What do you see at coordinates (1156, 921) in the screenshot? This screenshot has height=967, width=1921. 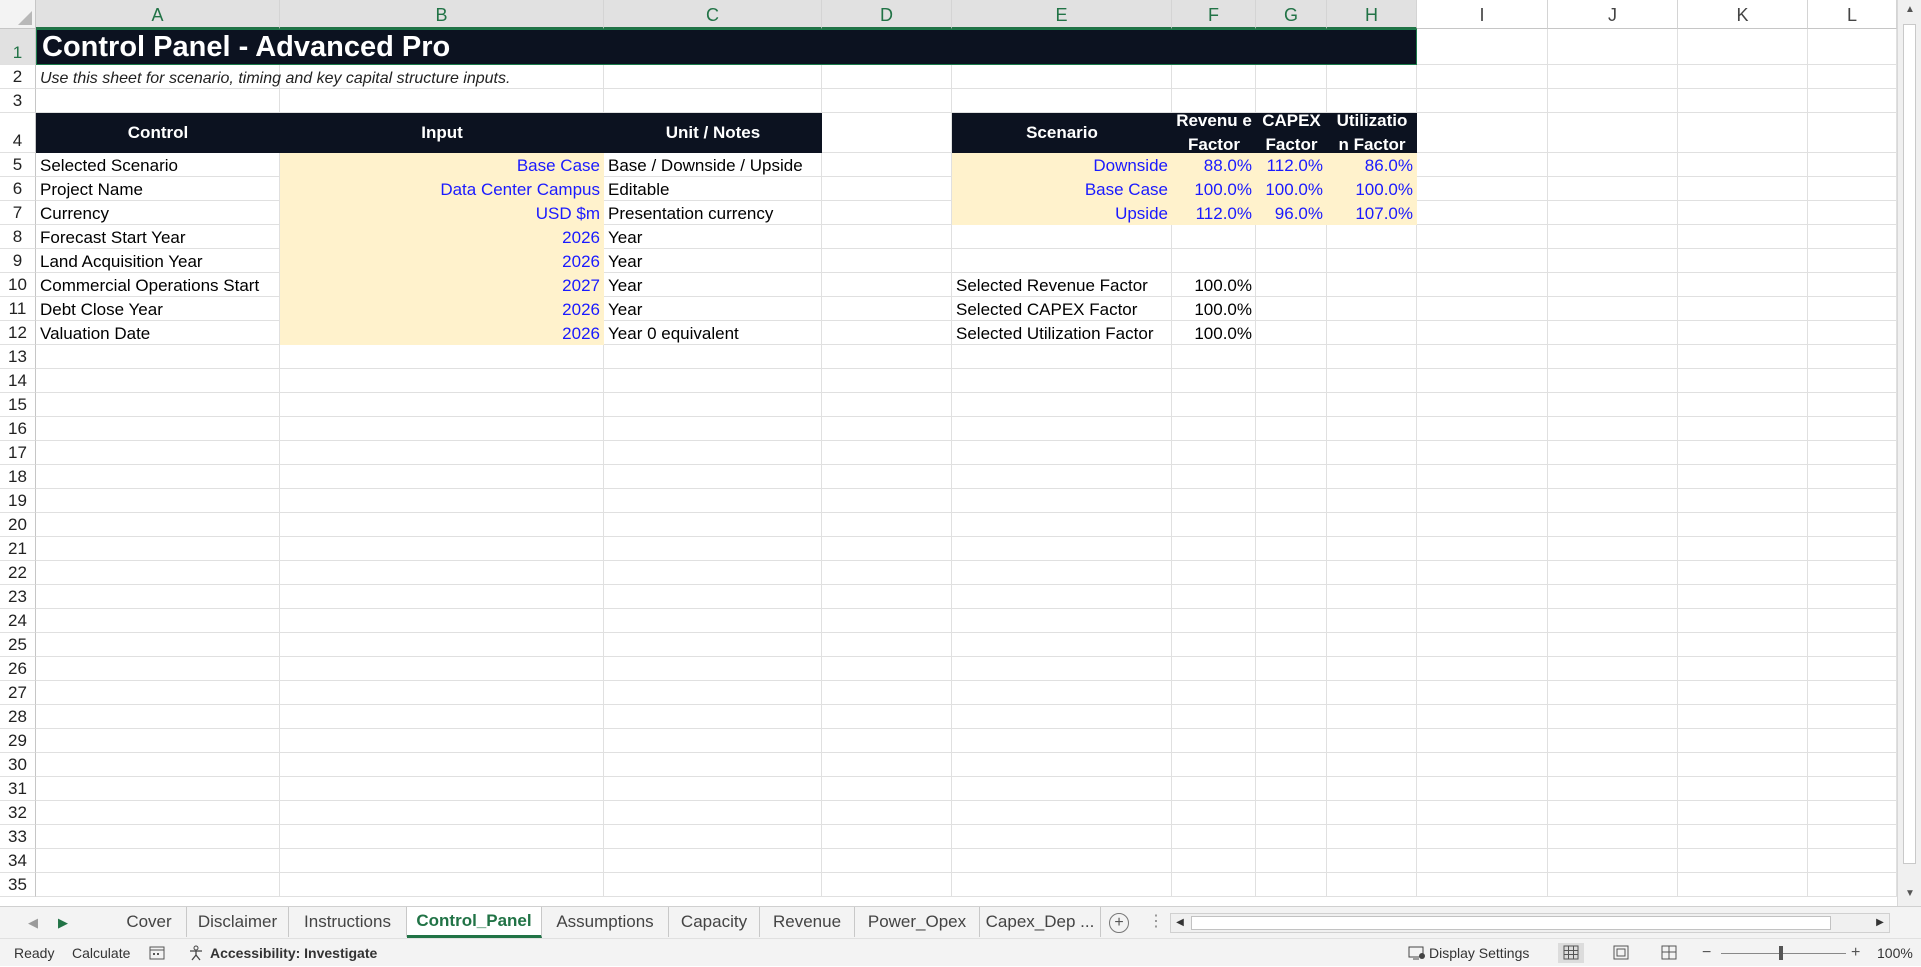 I see `more-options-icon: ⋮` at bounding box center [1156, 921].